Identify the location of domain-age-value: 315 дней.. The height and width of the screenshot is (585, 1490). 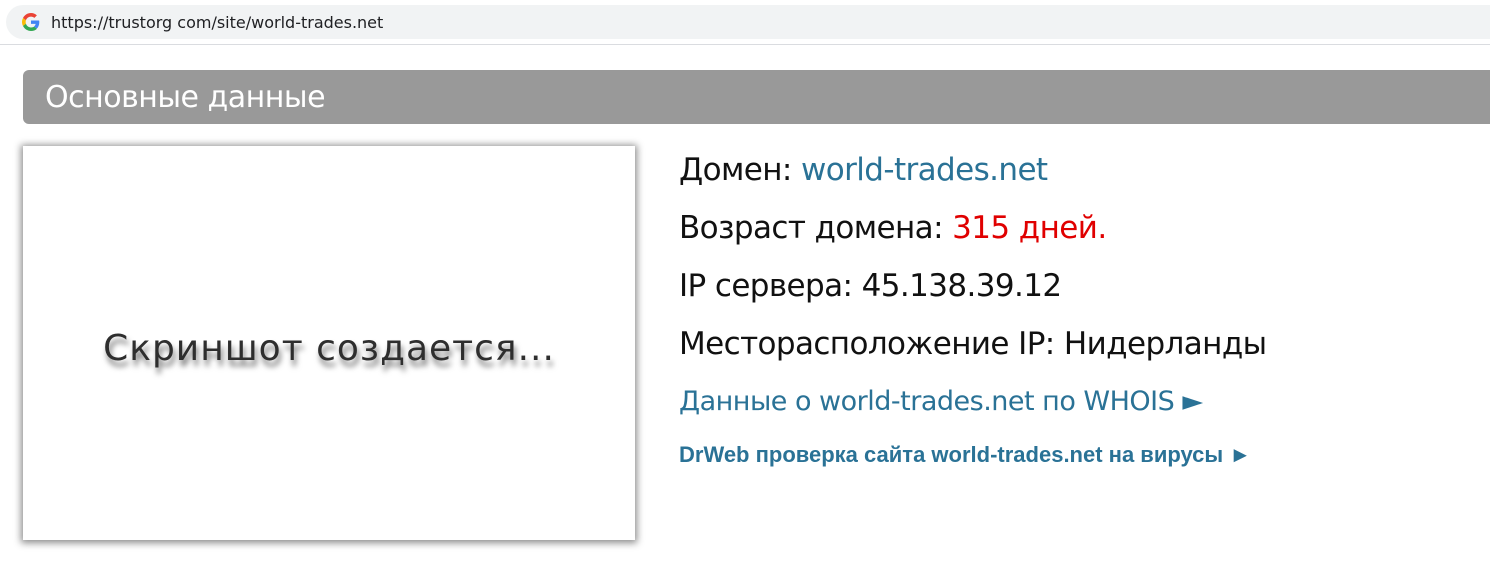
(1029, 228).